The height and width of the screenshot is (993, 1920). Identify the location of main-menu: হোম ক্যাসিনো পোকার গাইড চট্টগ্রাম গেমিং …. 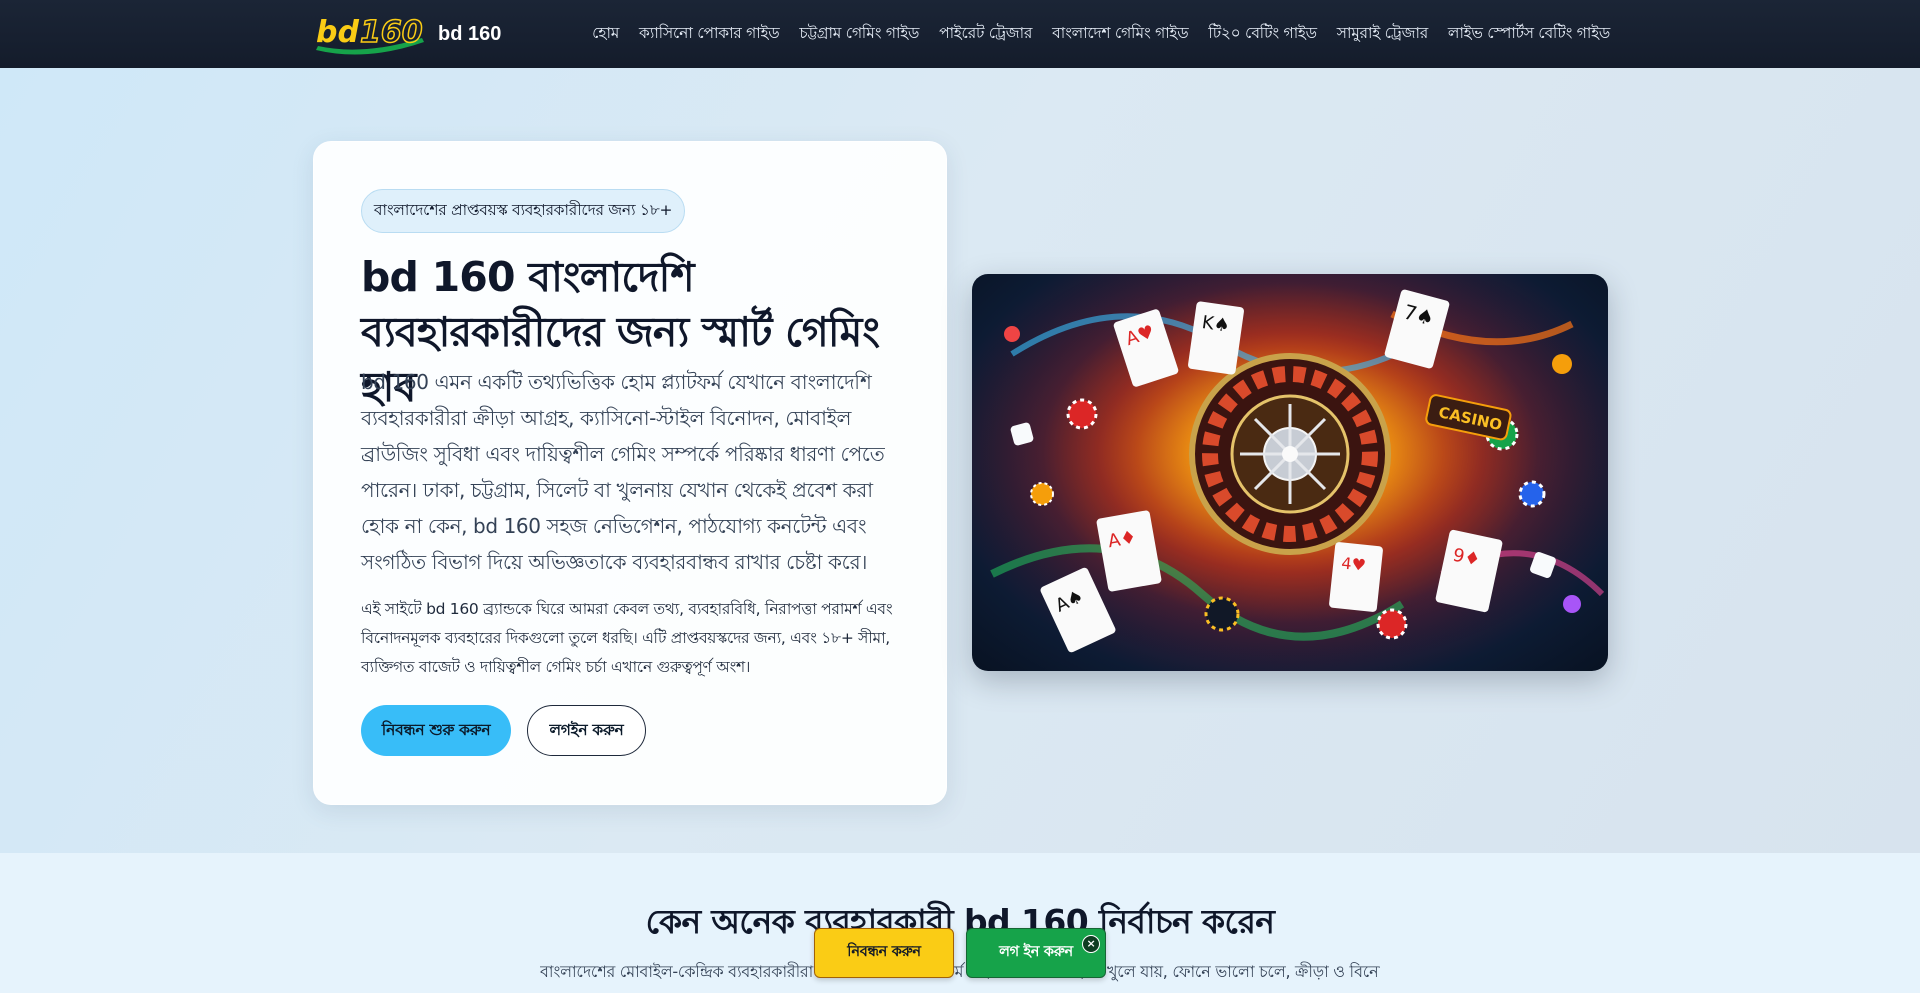
(1101, 34).